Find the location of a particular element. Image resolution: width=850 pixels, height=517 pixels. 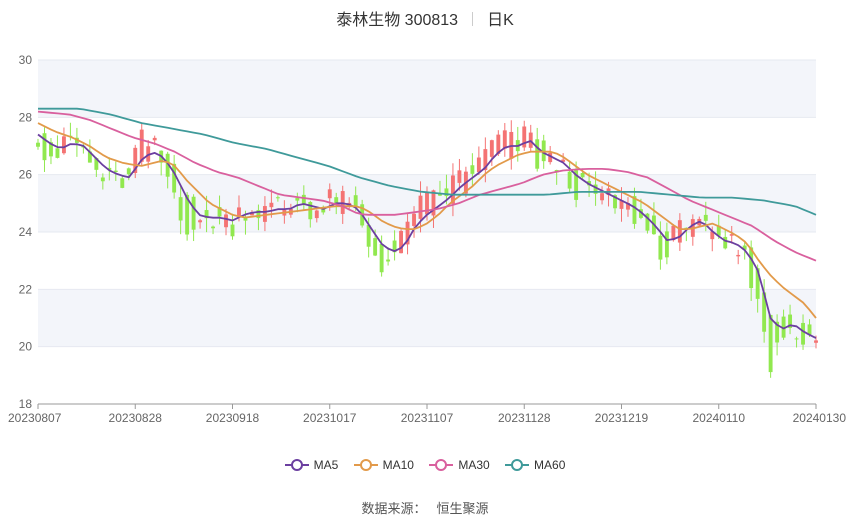

legend-ma5-label: MA5 is located at coordinates (326, 465).